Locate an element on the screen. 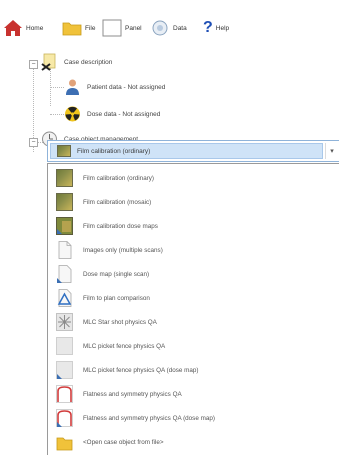 This screenshot has height=455, width=339. option-label: Film calibration (mosaic) is located at coordinates (117, 202).